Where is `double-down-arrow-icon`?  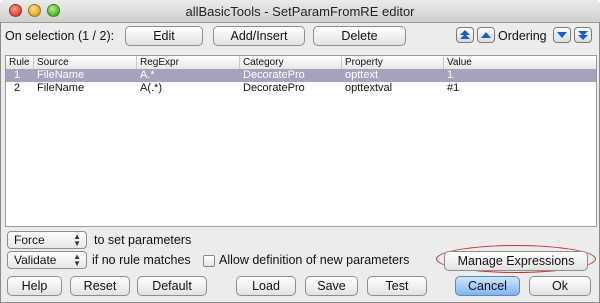
double-down-arrow-icon is located at coordinates (583, 35).